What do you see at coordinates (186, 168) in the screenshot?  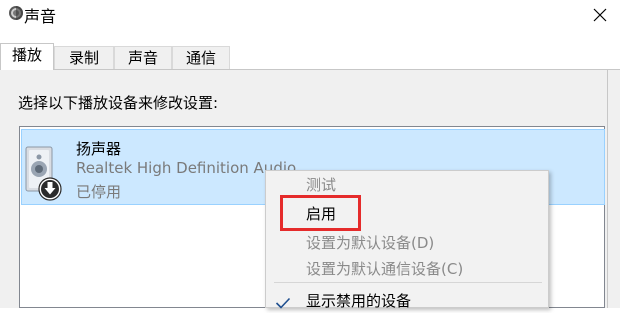 I see `device-description: Realtek High Definition Audio` at bounding box center [186, 168].